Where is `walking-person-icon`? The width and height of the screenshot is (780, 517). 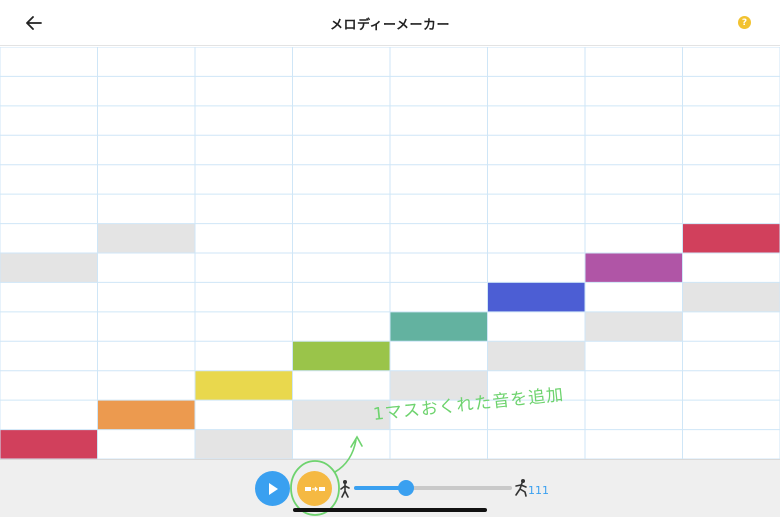
walking-person-icon is located at coordinates (345, 489).